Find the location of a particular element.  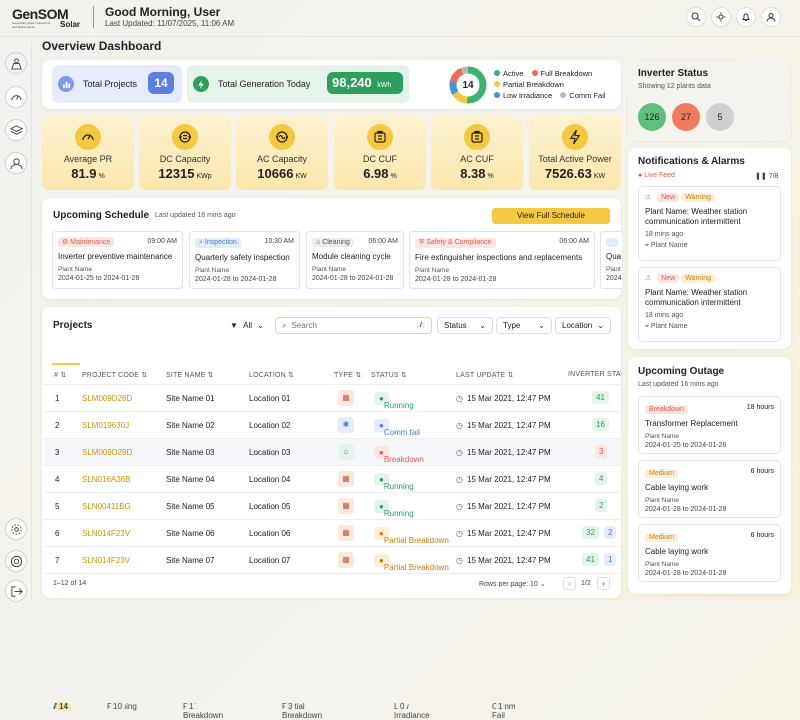

outage-tag: Breakdown is located at coordinates (667, 409).